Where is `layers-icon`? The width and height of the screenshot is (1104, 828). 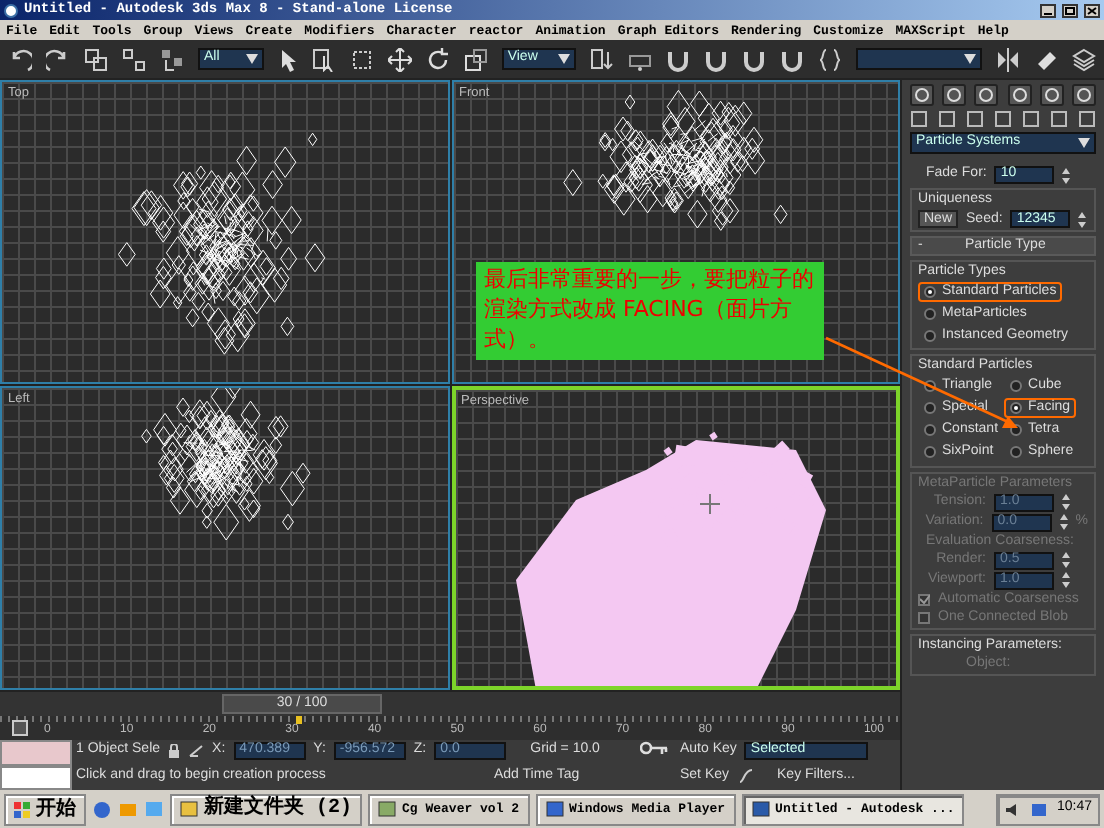 layers-icon is located at coordinates (1084, 59).